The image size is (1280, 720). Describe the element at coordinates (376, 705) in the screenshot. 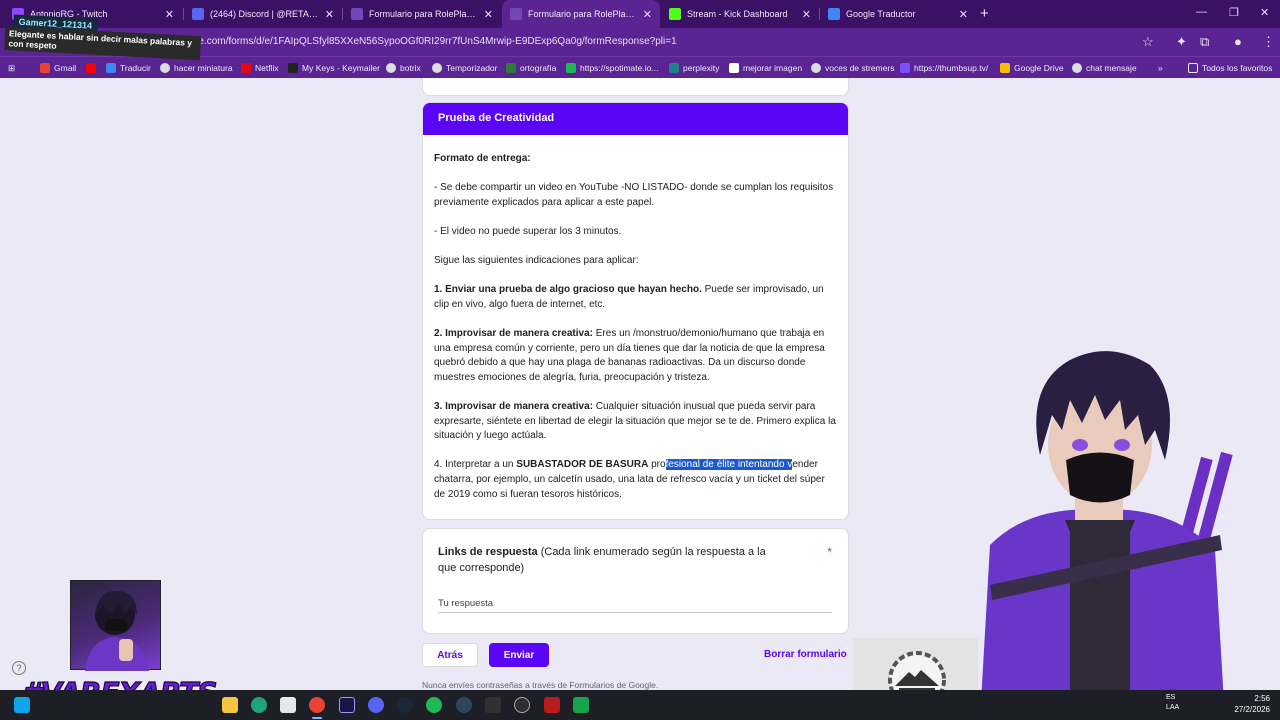

I see `discord-icon` at that location.